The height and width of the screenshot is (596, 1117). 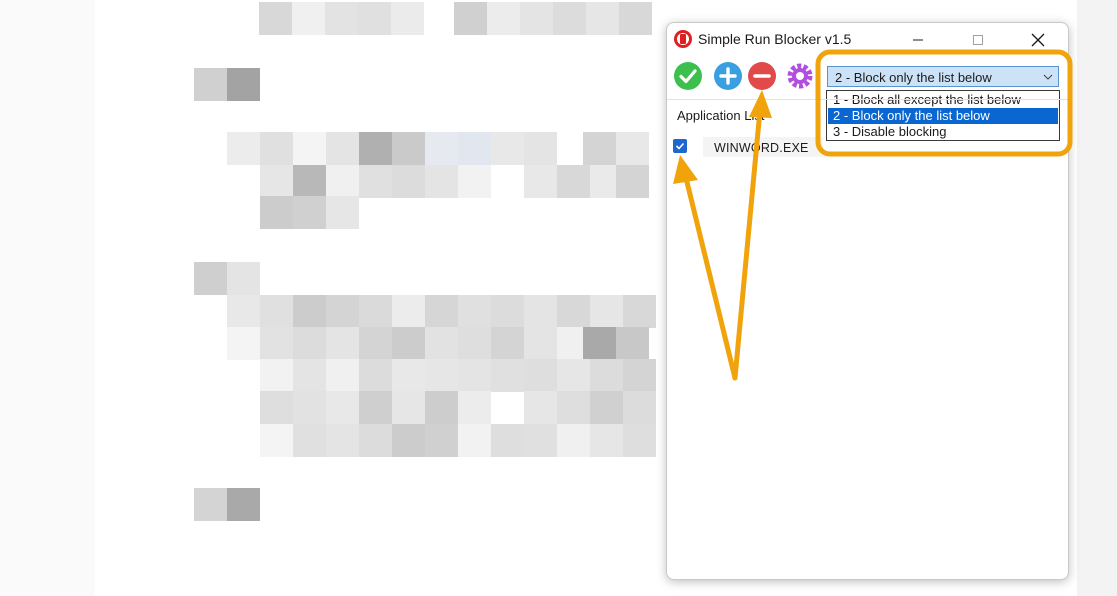 I want to click on app-logo-icon, so click(x=683, y=39).